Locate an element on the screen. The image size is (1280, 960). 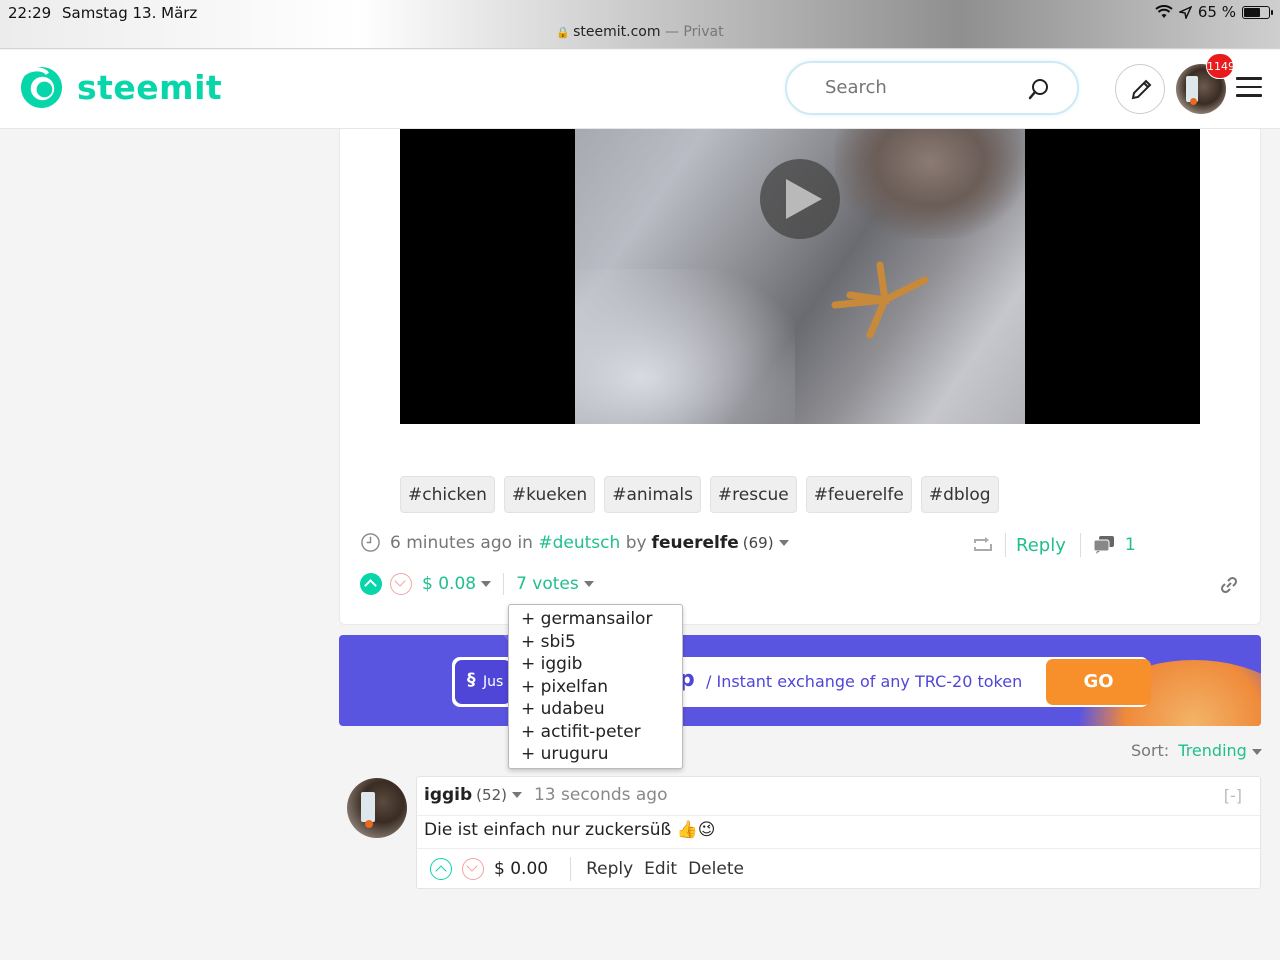
comment-collapse-toggle: [-] is located at coordinates (1233, 795).